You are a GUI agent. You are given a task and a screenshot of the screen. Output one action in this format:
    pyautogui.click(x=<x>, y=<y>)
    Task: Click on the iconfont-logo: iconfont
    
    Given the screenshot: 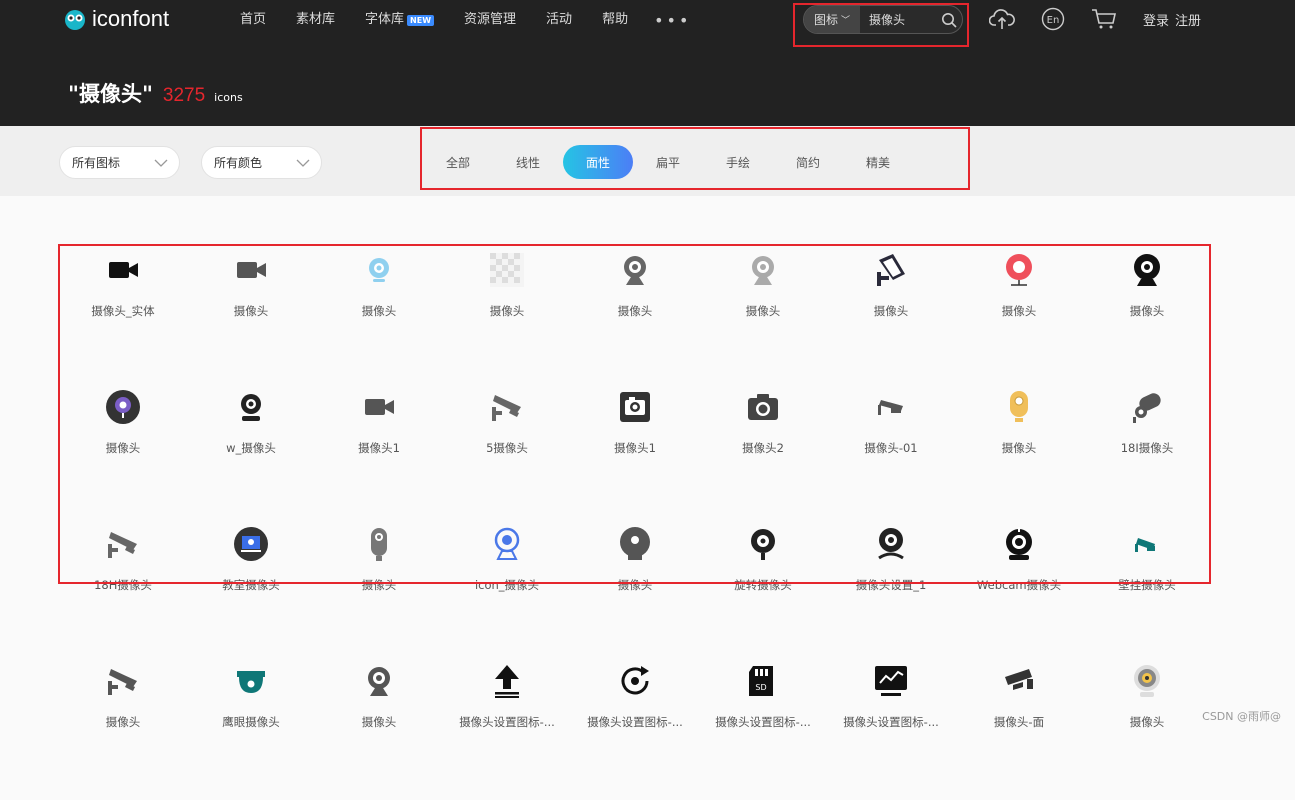 What is the action you would take?
    pyautogui.click(x=115, y=19)
    